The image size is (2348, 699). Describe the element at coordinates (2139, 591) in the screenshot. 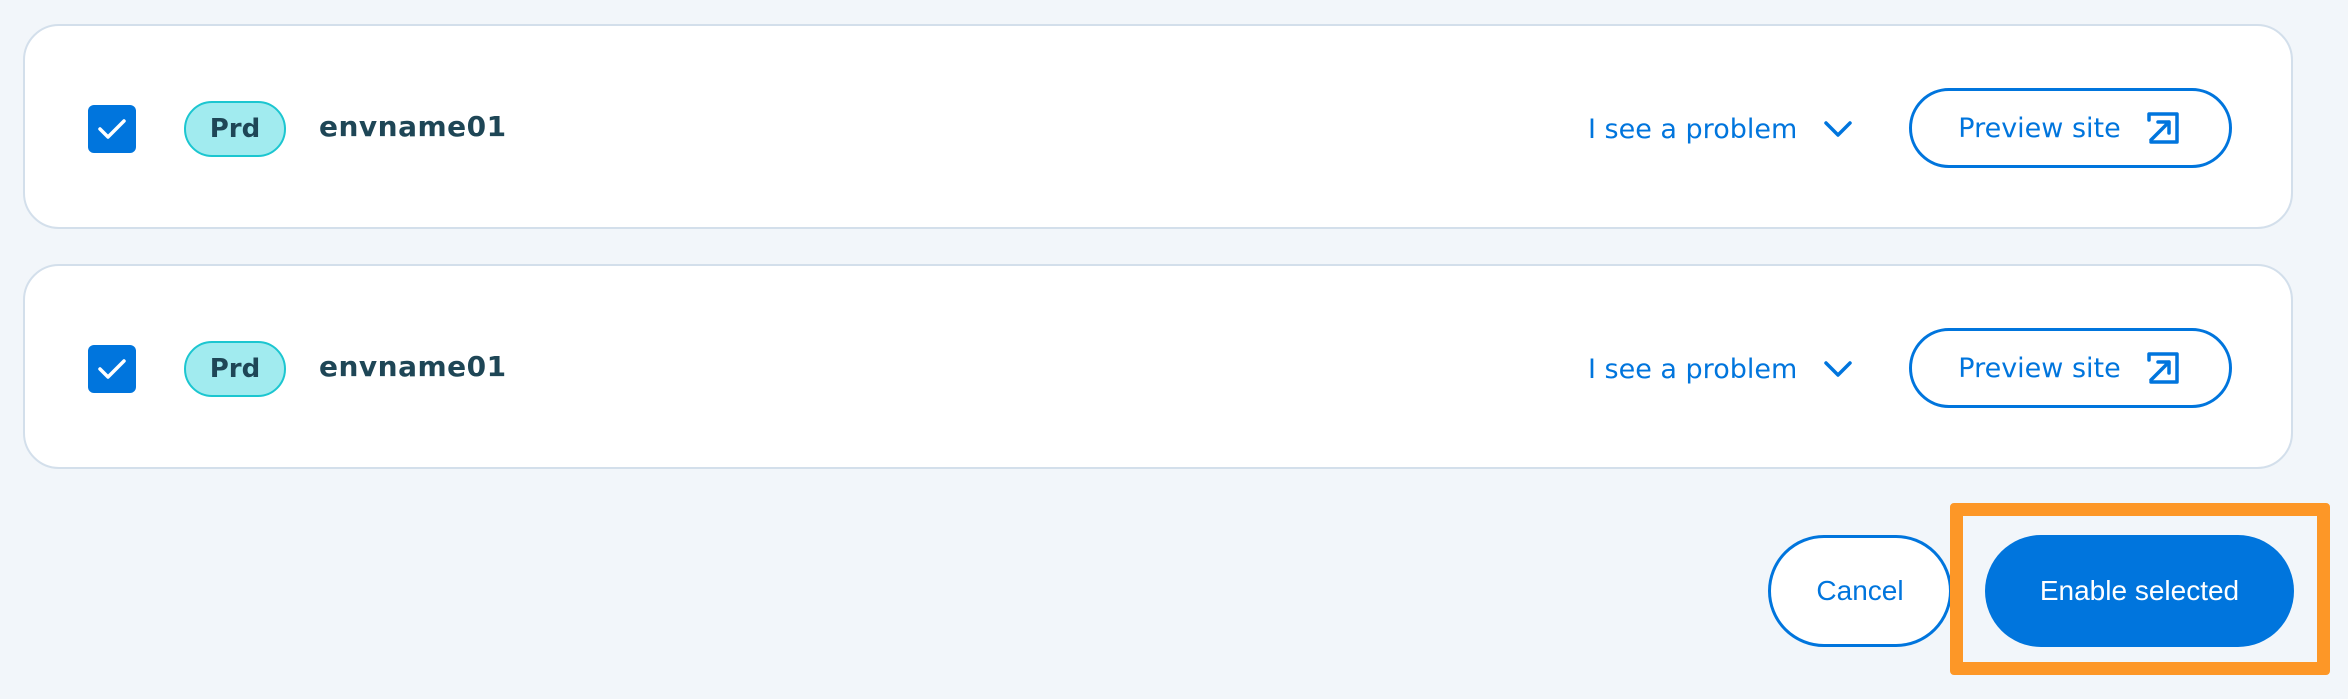

I see `enable-selected-button: Enable selected` at that location.